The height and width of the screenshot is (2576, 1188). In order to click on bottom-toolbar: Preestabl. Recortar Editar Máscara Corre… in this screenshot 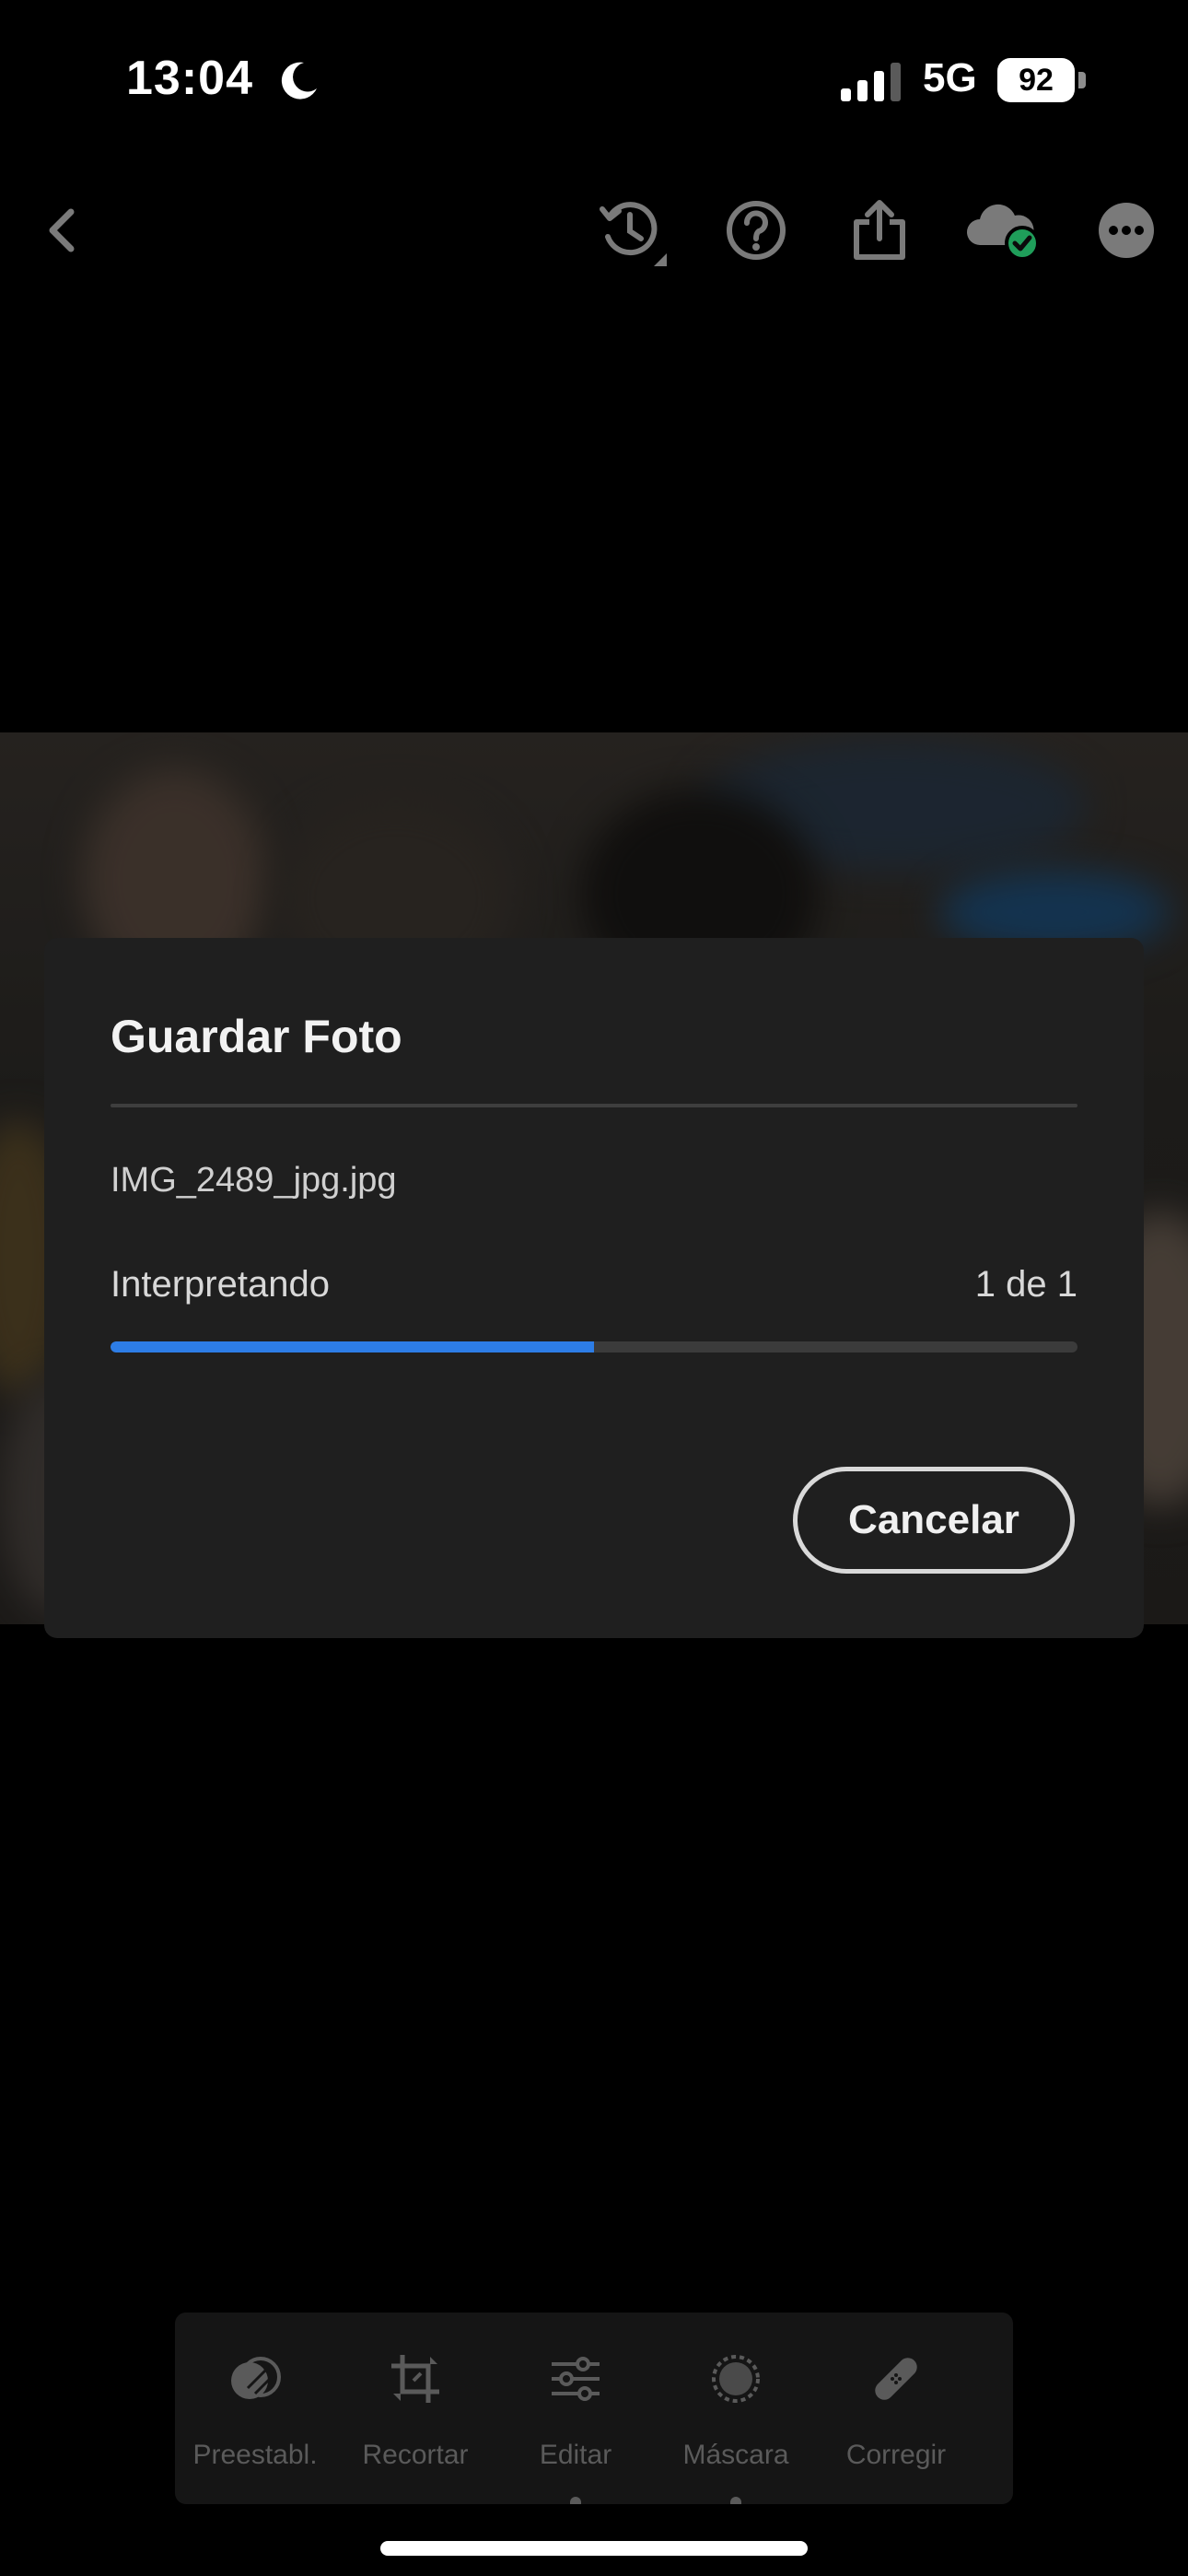, I will do `click(594, 2408)`.